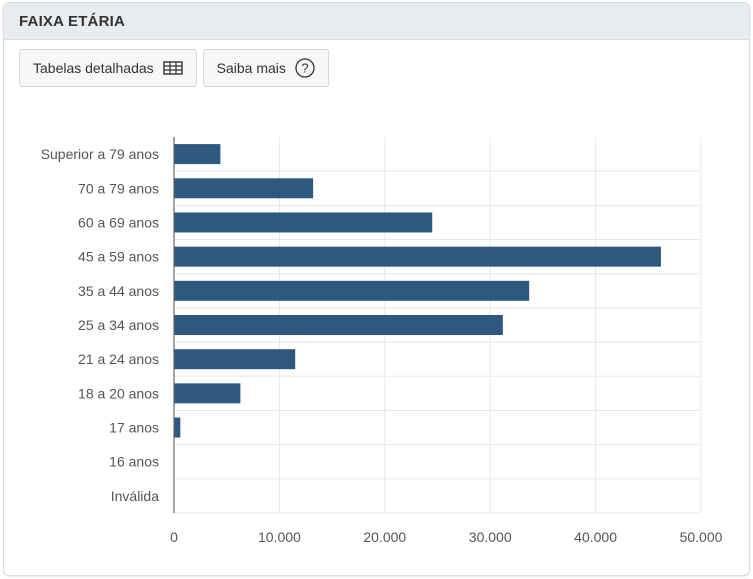  I want to click on category-label: 70 a 79 anos, so click(118, 188).